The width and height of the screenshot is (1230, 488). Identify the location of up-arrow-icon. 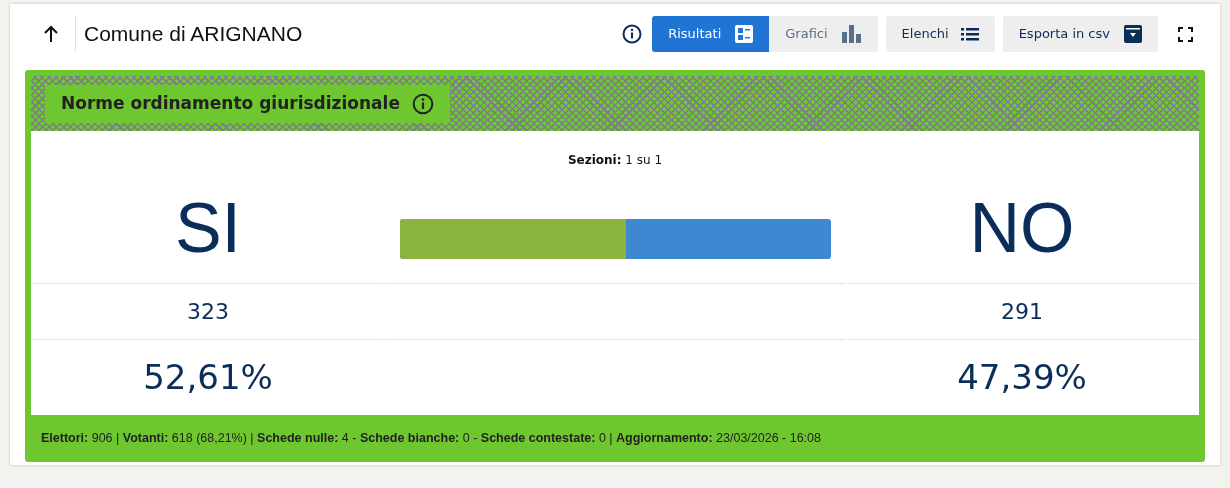
(51, 34).